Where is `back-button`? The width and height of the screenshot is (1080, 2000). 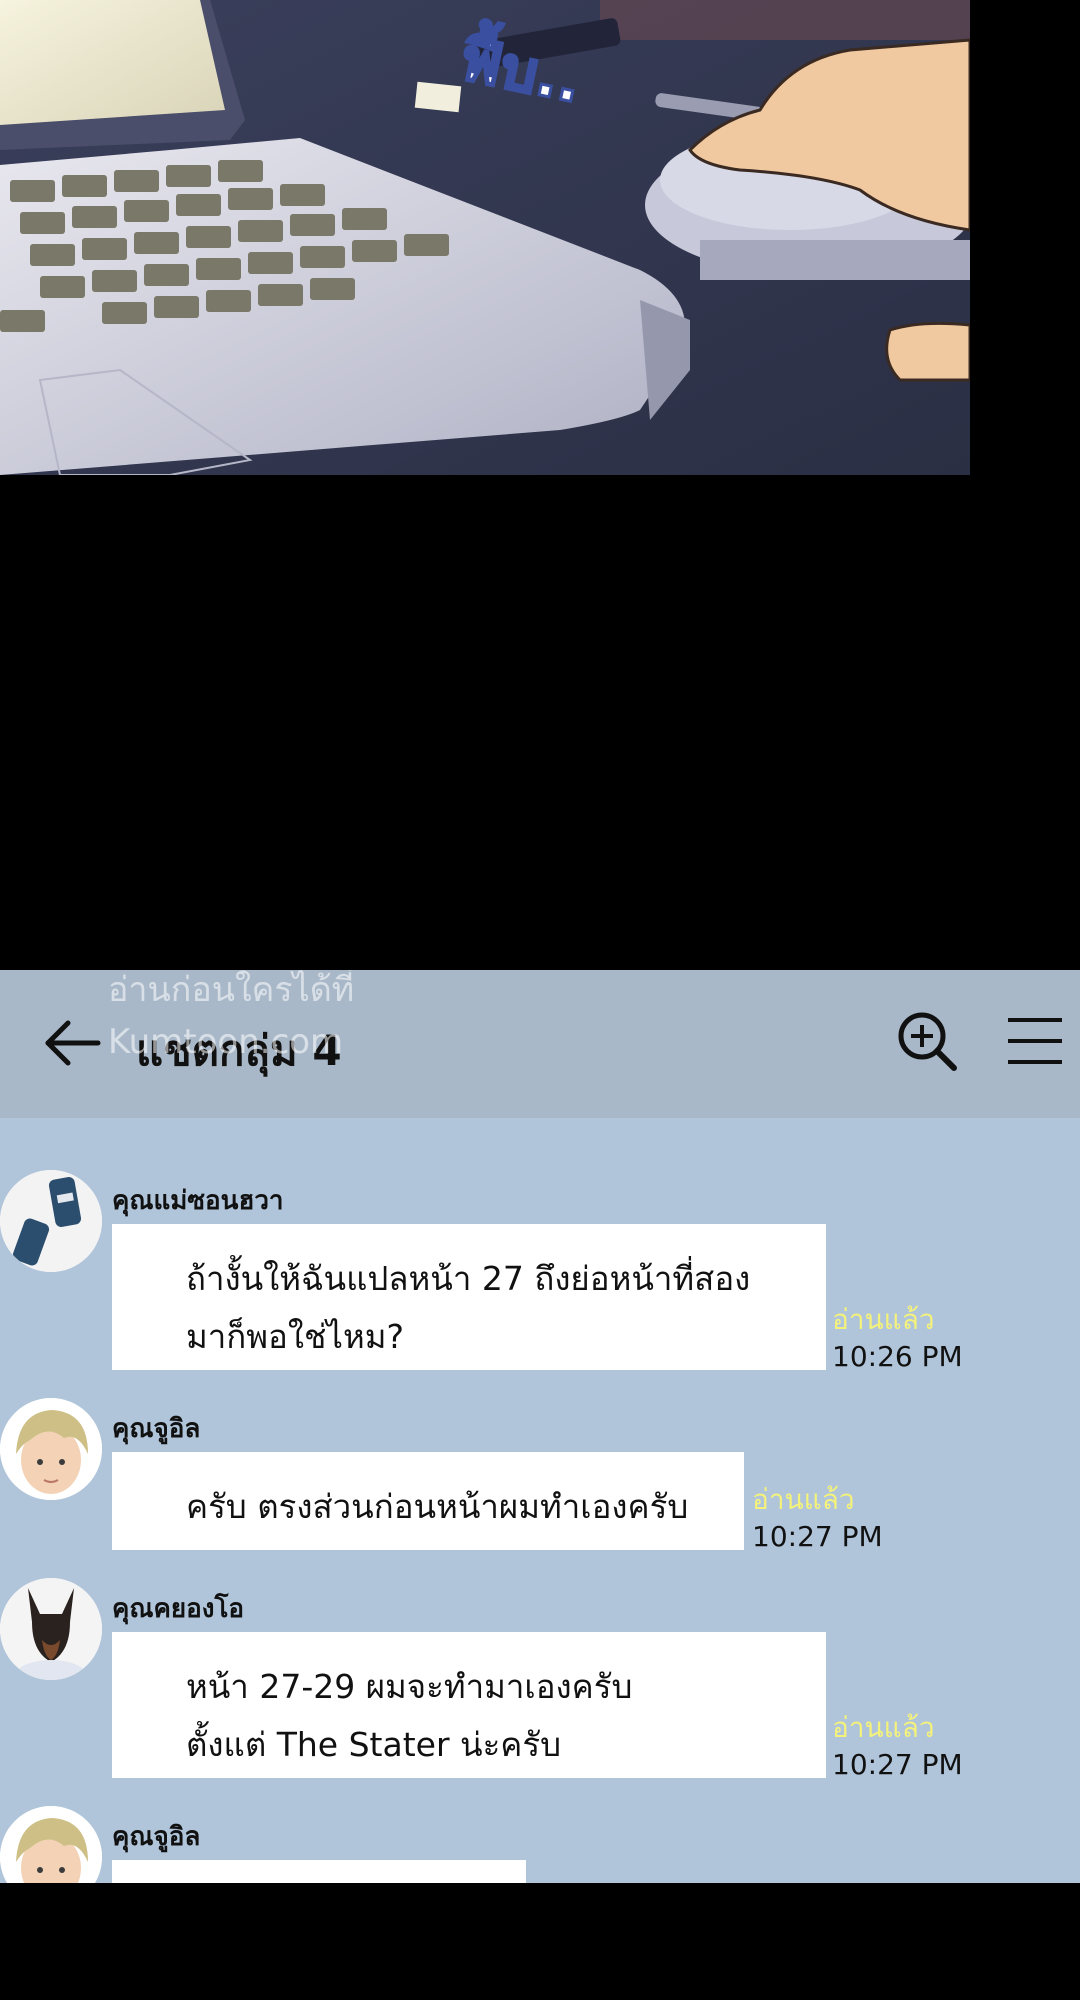
back-button is located at coordinates (72, 1043).